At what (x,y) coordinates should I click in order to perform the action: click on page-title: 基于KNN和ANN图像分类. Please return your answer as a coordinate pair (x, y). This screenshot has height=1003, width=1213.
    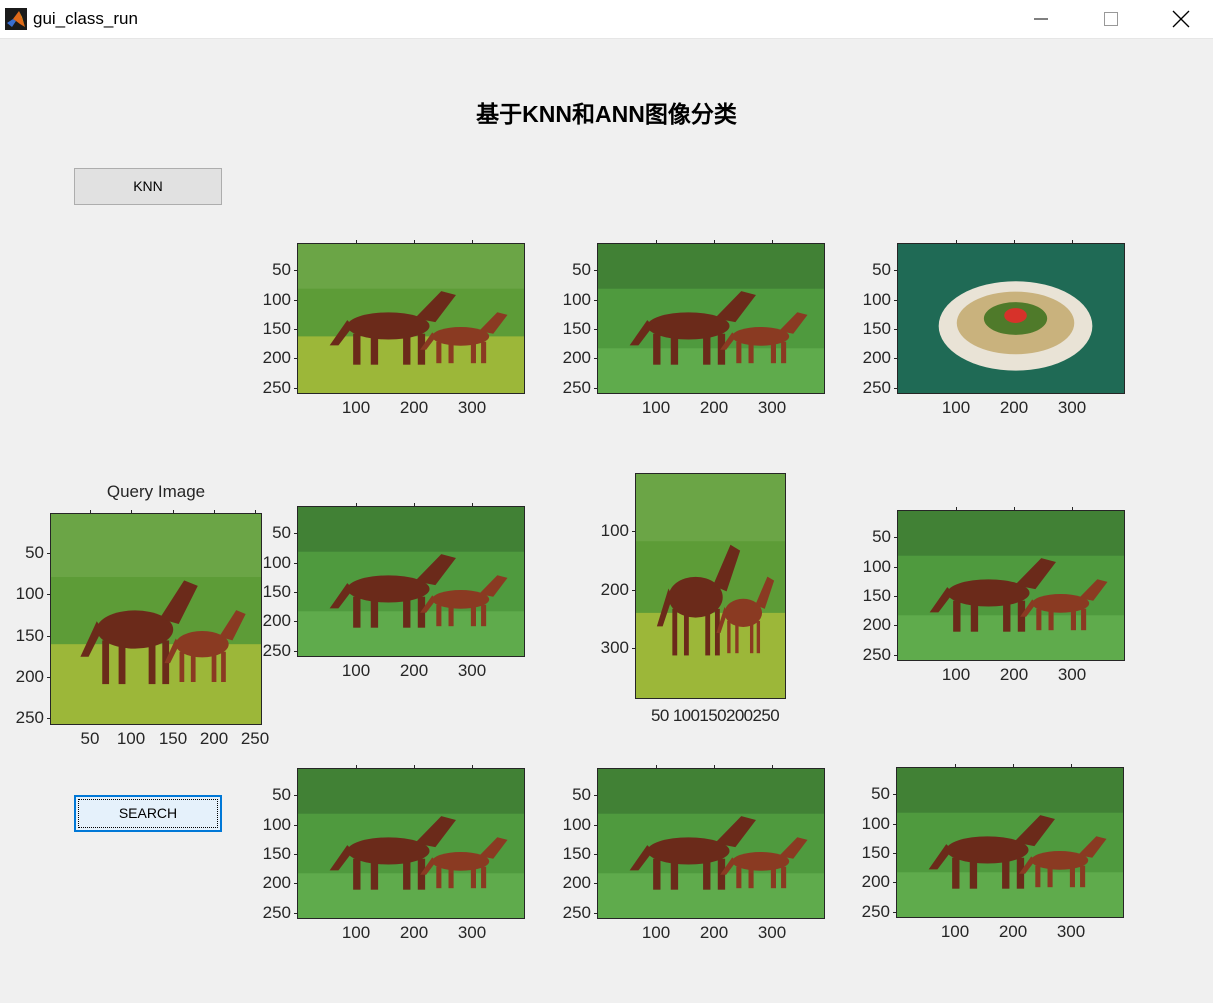
    Looking at the image, I should click on (606, 114).